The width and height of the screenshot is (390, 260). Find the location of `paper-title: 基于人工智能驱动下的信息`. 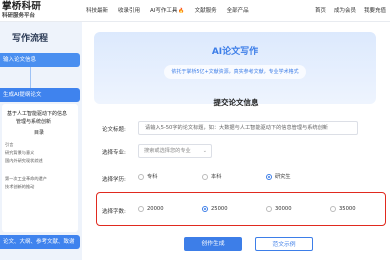

paper-title: 基于人工智能驱动下的信息 is located at coordinates (37, 114).